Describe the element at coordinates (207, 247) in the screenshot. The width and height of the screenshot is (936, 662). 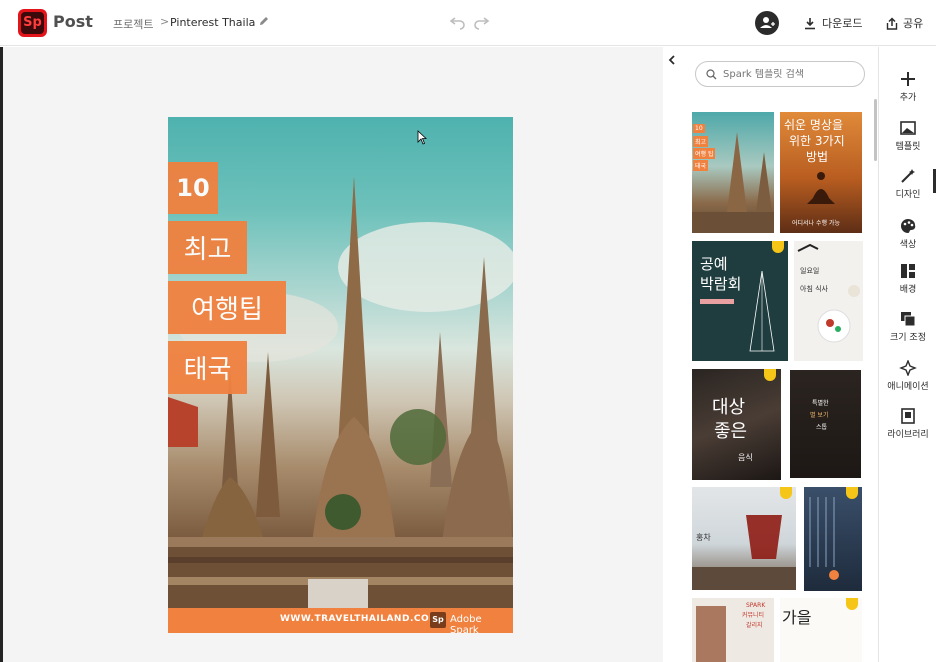
I see `poster-title-line-1: 최고` at that location.